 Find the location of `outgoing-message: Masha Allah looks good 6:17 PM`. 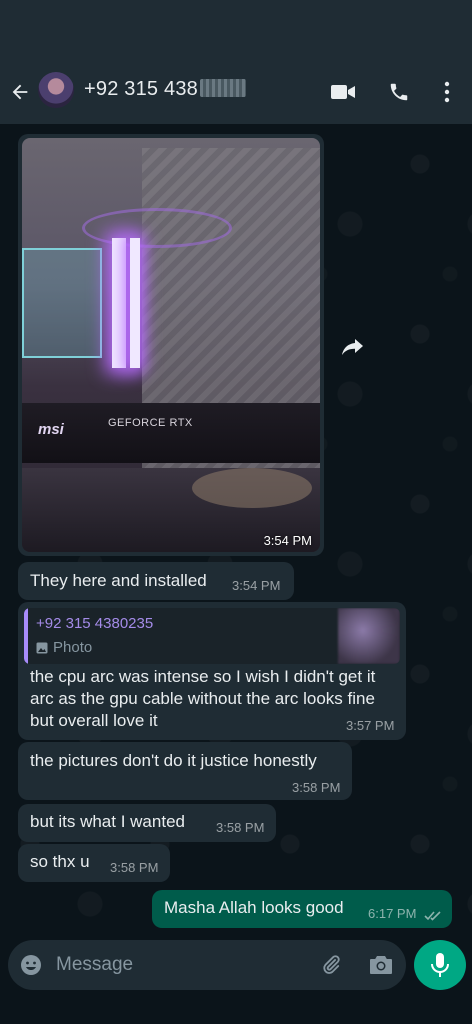

outgoing-message: Masha Allah looks good 6:17 PM is located at coordinates (302, 909).